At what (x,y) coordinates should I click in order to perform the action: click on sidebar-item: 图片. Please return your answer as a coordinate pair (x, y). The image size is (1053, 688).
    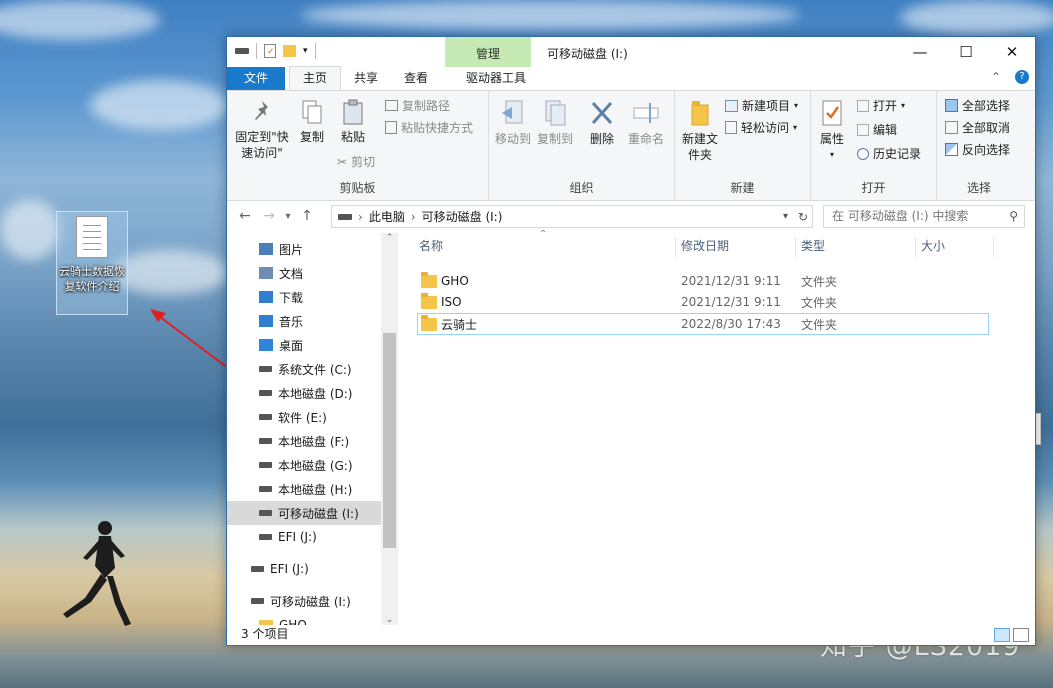
    Looking at the image, I should click on (304, 249).